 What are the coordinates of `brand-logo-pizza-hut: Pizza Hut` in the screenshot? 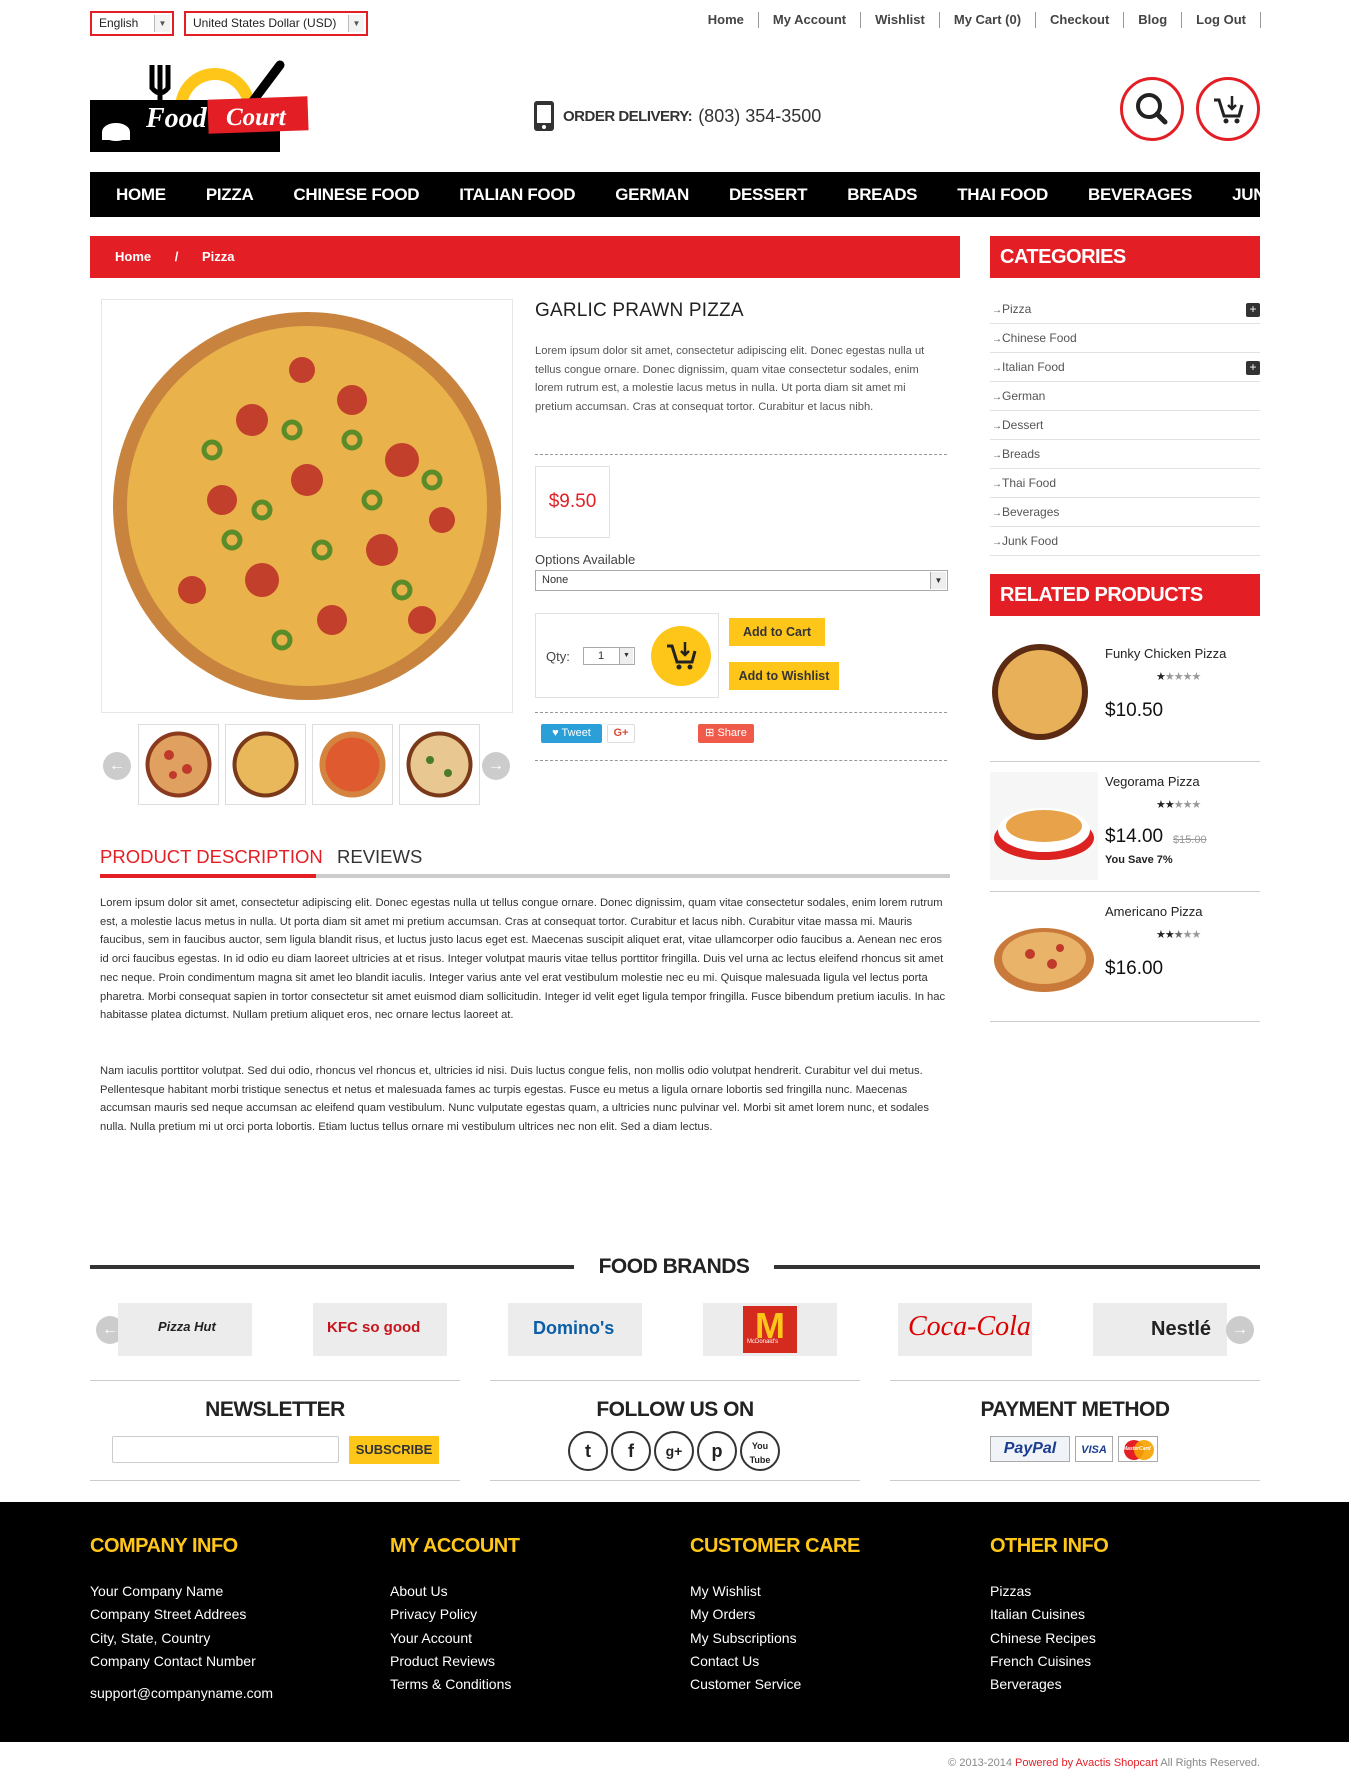 It's located at (185, 1329).